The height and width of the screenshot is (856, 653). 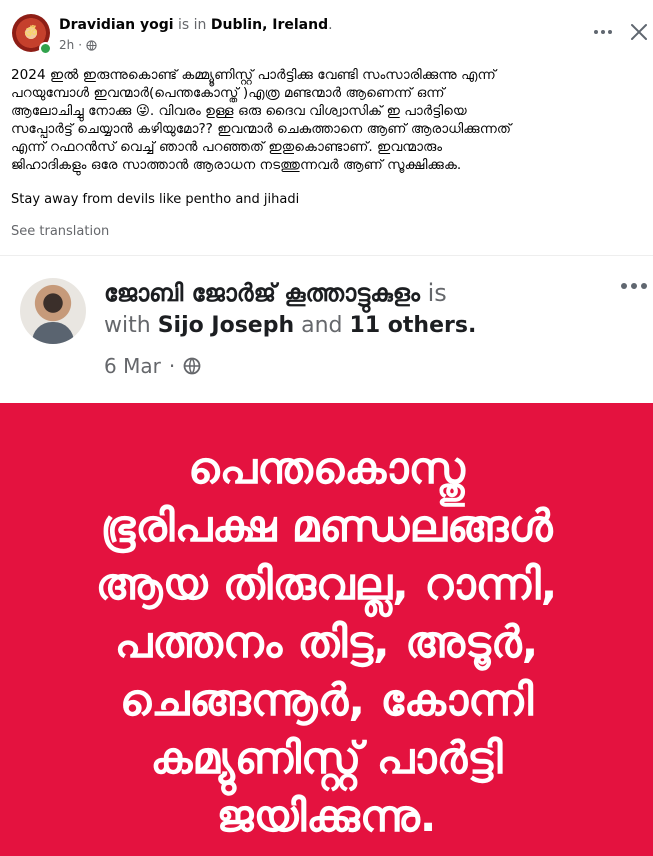 I want to click on close-icon, so click(x=639, y=32).